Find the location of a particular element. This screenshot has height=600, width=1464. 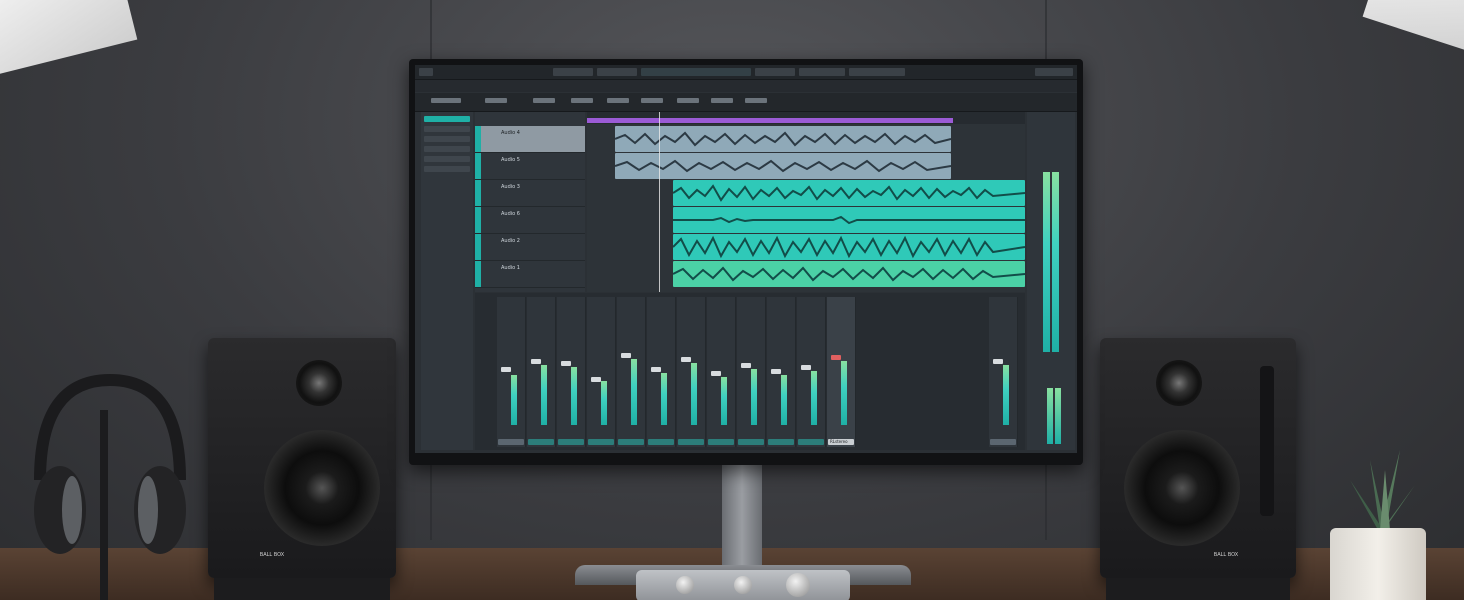

mixer-strip: RLstereo is located at coordinates (841, 372).